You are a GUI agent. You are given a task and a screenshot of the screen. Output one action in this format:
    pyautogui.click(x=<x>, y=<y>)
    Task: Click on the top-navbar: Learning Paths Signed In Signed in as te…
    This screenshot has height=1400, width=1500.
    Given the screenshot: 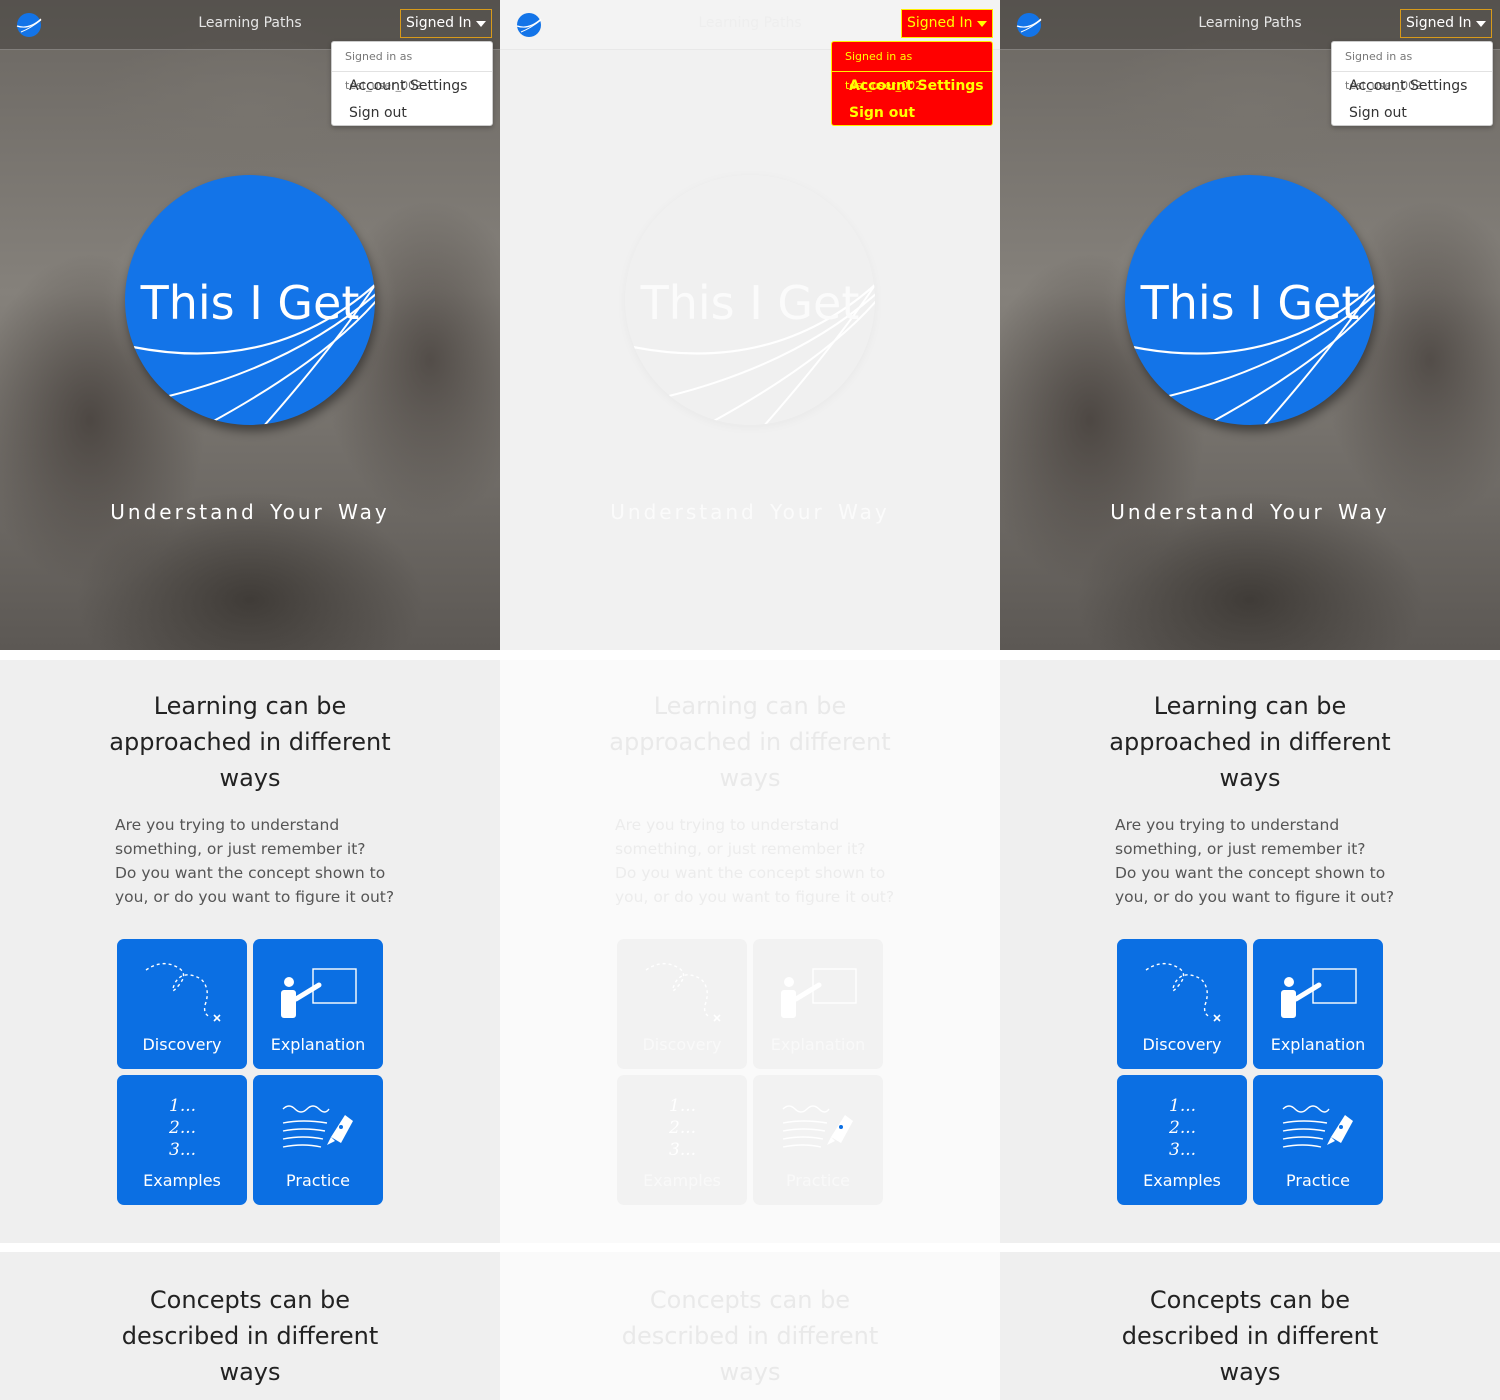 What is the action you would take?
    pyautogui.click(x=750, y=63)
    